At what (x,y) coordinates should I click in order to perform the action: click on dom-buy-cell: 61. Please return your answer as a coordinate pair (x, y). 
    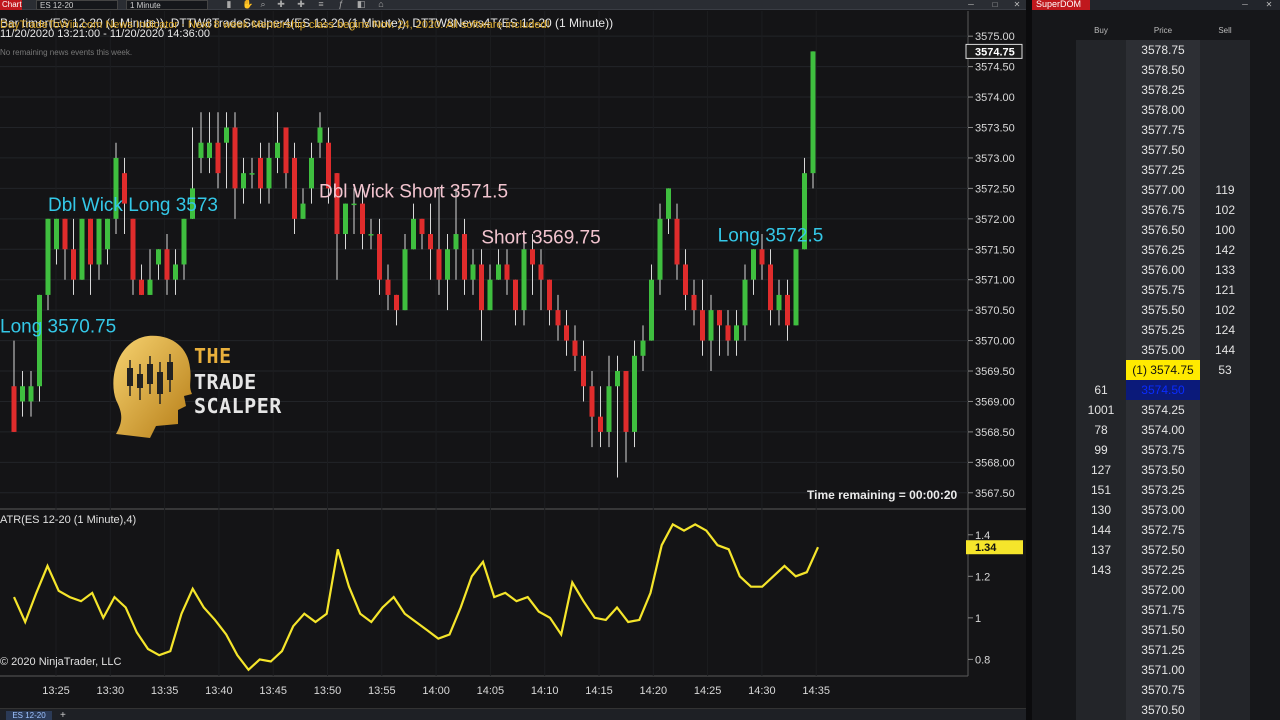
    Looking at the image, I should click on (1101, 390).